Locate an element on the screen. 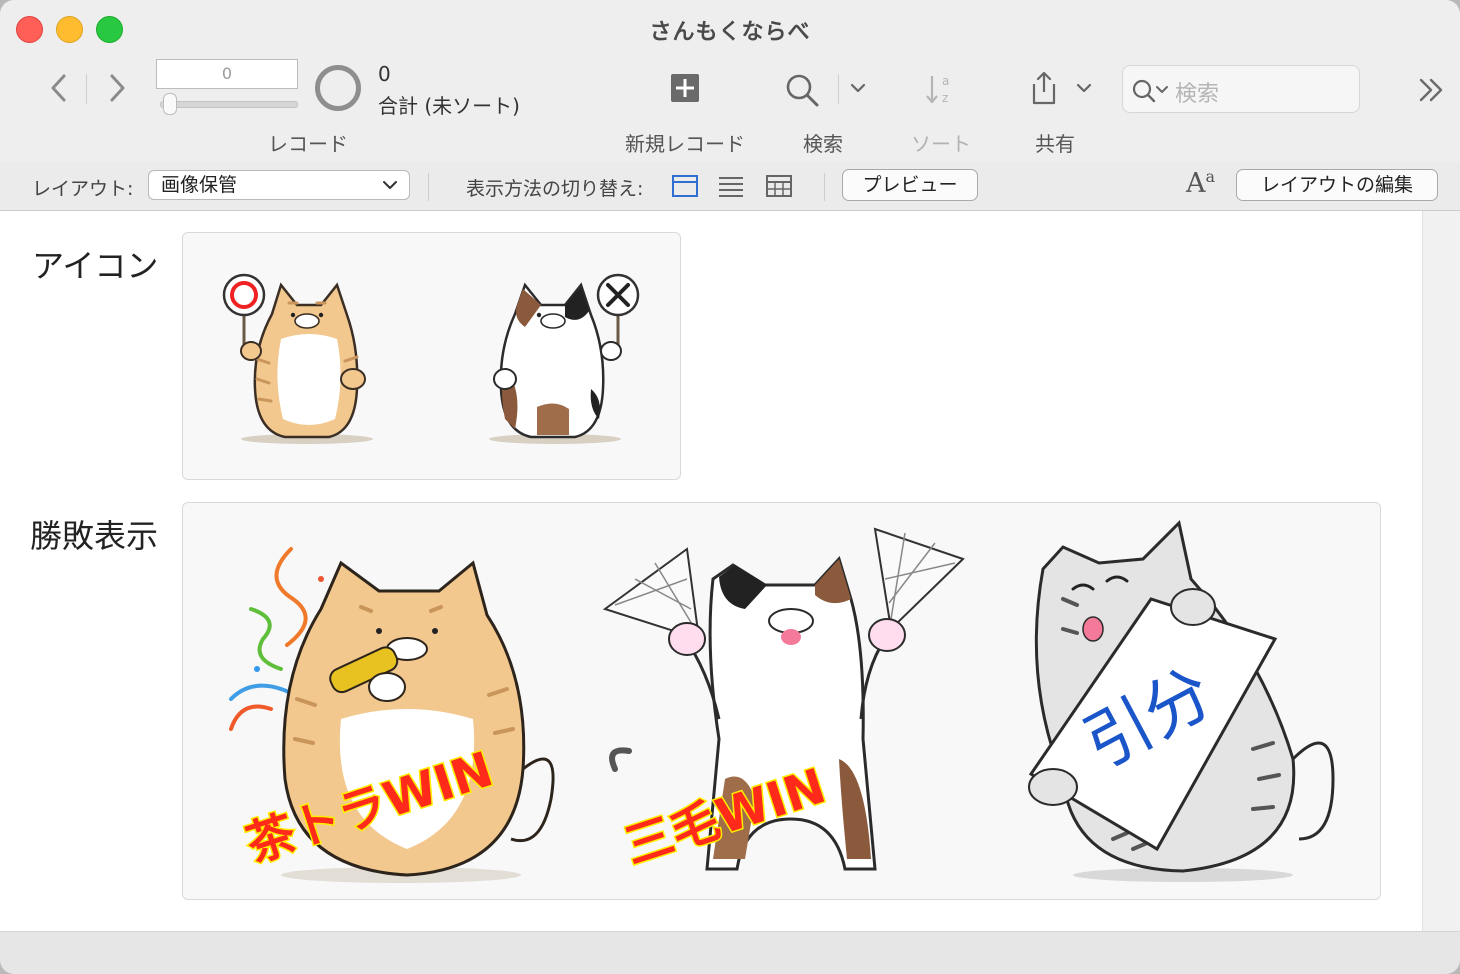 The width and height of the screenshot is (1460, 974). svg-text: a is located at coordinates (945, 81).